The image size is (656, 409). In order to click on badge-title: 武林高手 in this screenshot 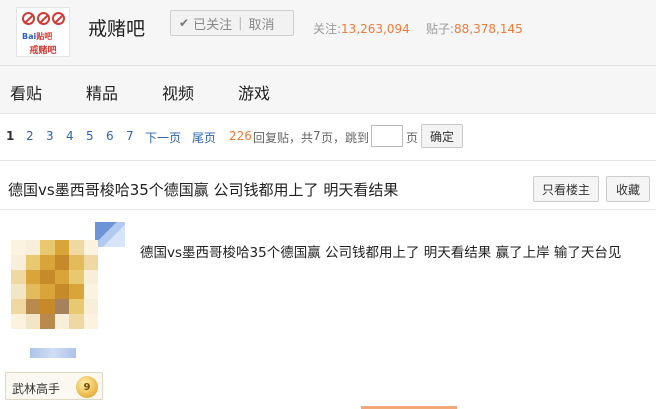, I will do `click(36, 389)`.